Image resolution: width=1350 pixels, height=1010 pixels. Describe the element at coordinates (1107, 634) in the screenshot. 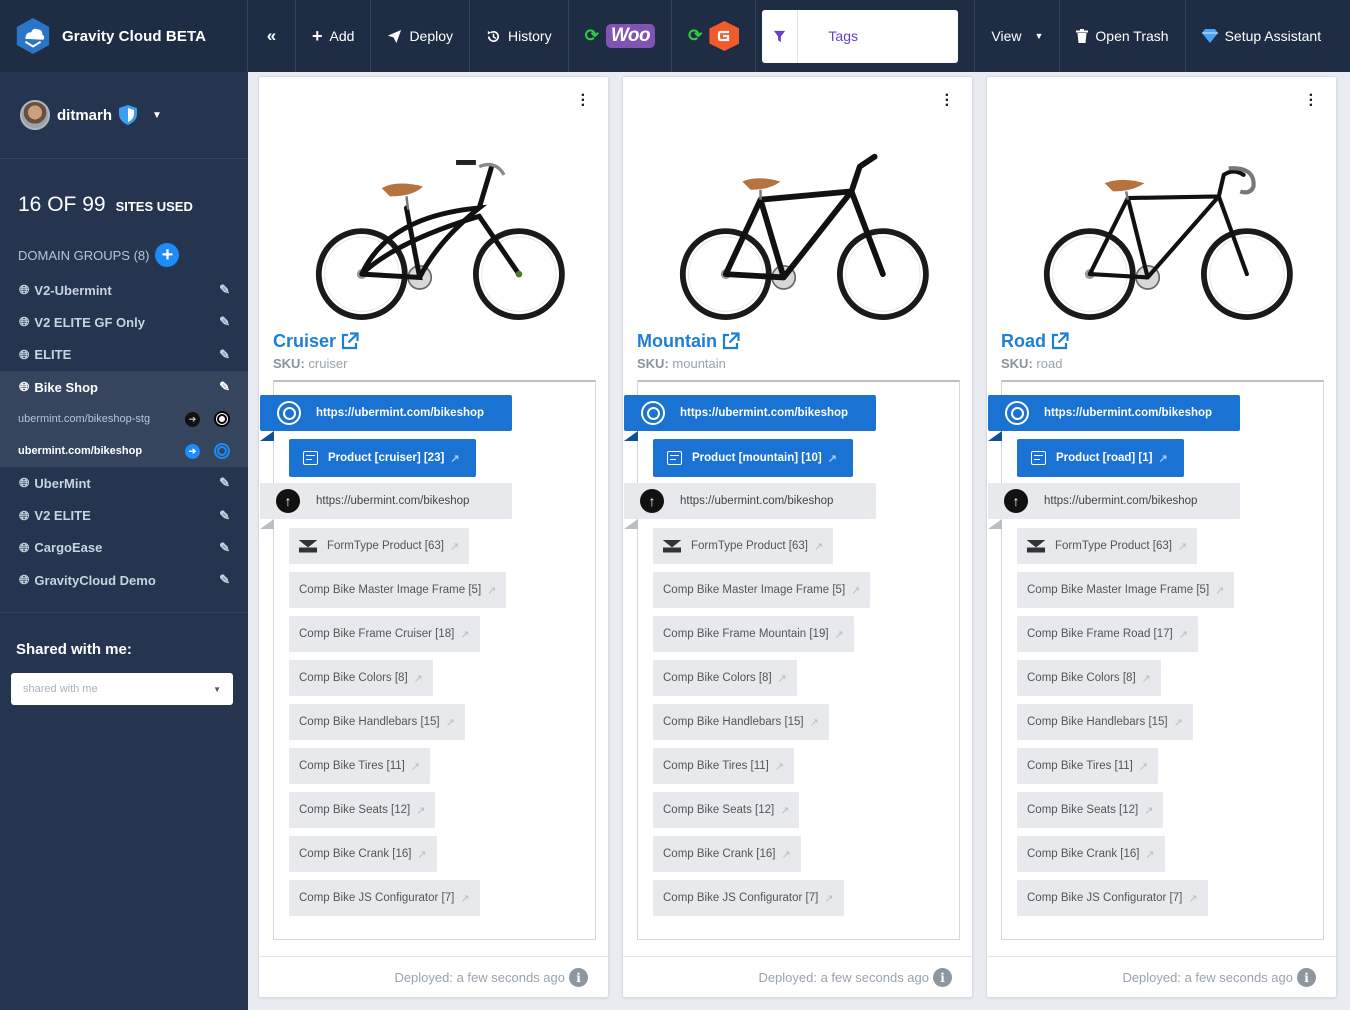

I see `component-tag: Comp Bike Frame Road [17] ↗` at that location.